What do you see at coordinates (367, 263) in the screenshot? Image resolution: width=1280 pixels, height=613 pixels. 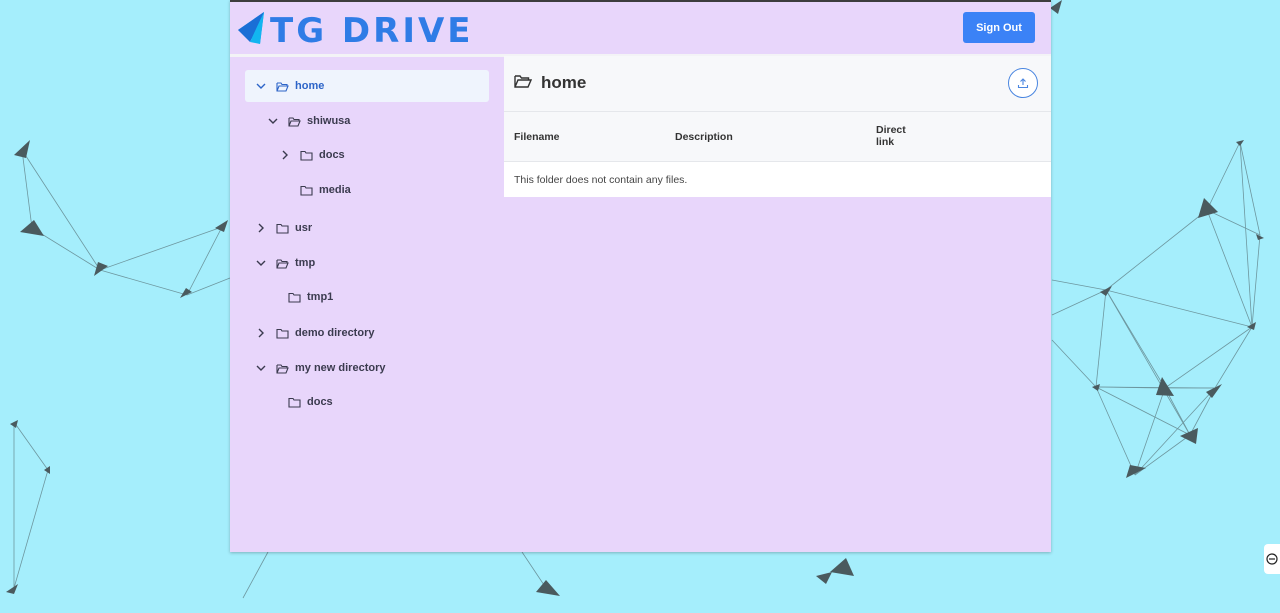 I see `tree-item-tmp: tmp` at bounding box center [367, 263].